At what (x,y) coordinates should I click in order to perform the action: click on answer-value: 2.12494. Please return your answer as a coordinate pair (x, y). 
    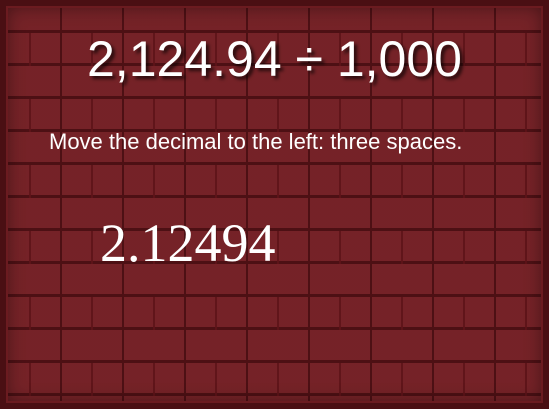
    Looking at the image, I should click on (188, 243).